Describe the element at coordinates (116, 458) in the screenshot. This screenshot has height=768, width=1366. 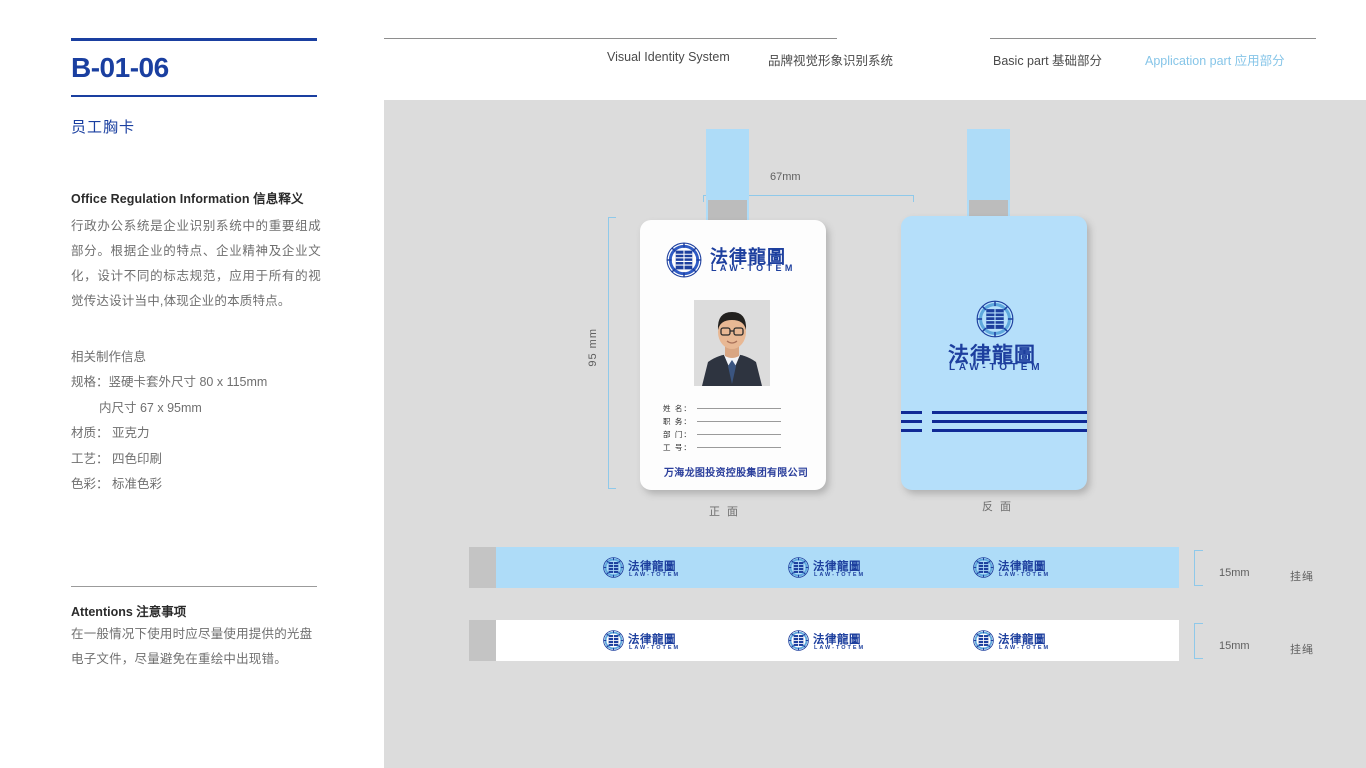
I see `spec-row-process: 工艺： 四色印刷` at that location.